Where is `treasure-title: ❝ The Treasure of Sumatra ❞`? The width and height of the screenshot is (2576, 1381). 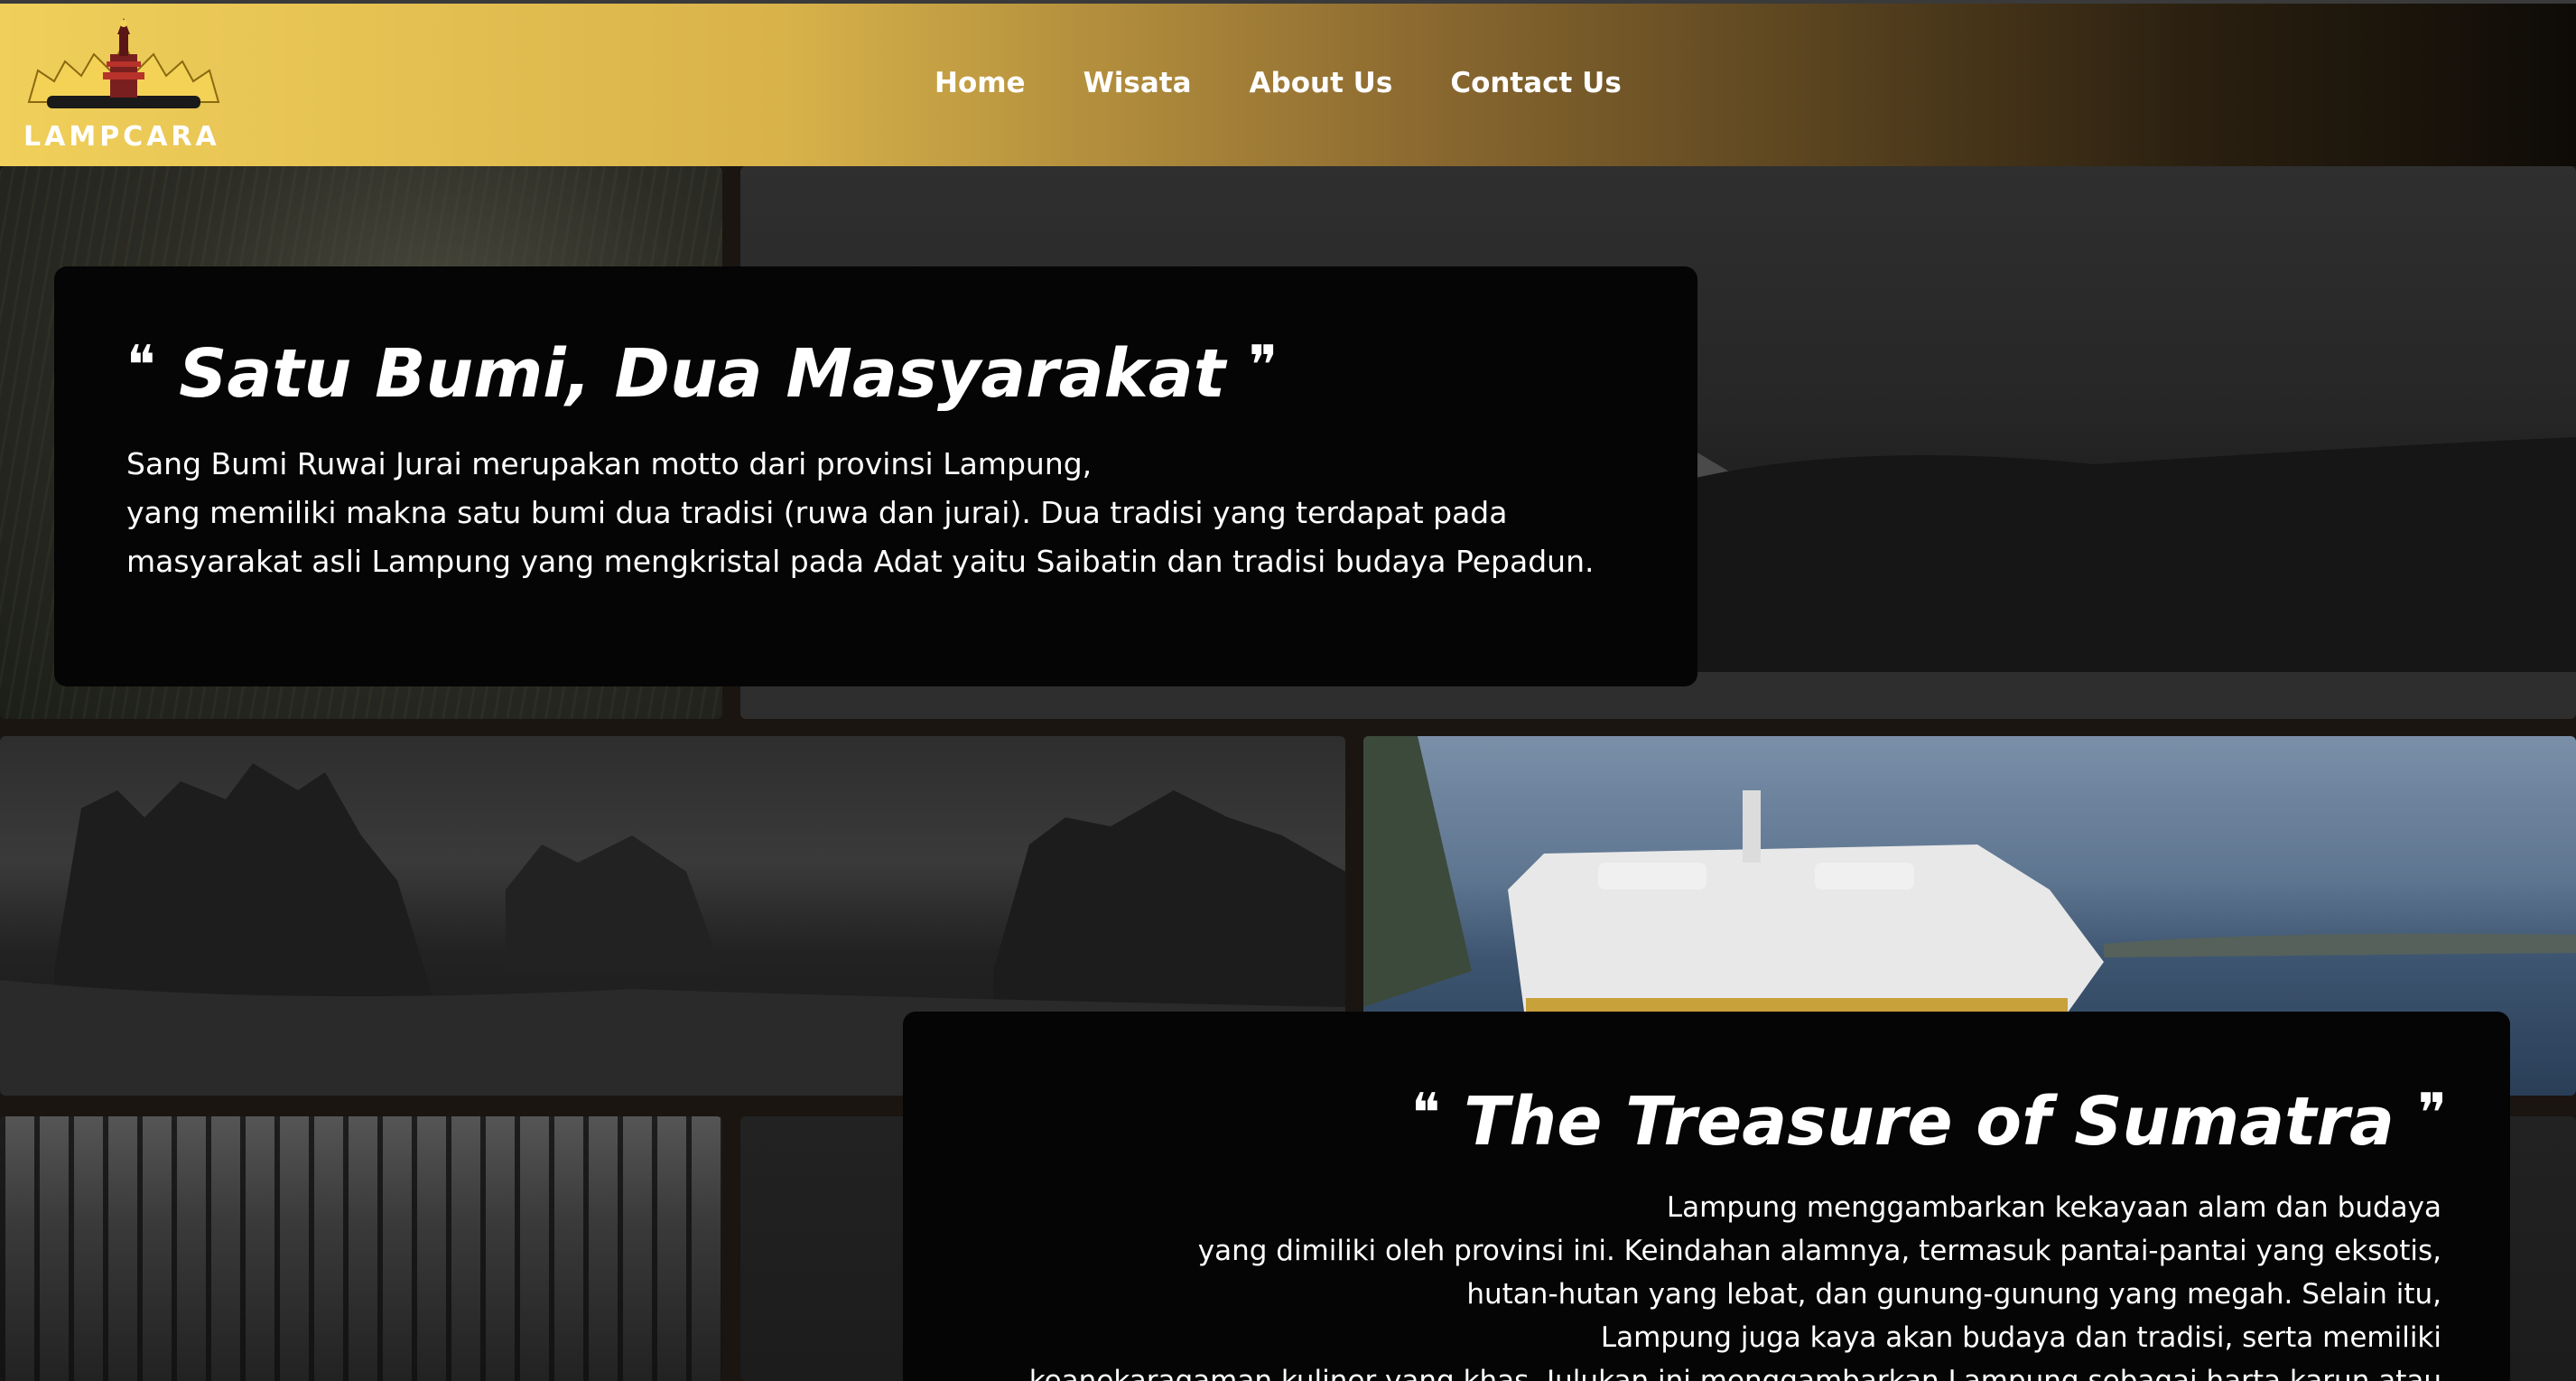 treasure-title: ❝ The Treasure of Sumatra ❞ is located at coordinates (1929, 1121).